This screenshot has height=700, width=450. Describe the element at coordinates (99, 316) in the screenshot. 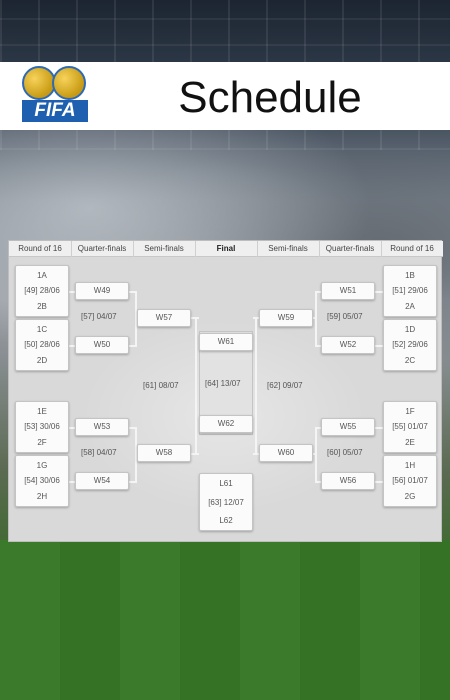

I see `match-info-57: [57] 04/07` at that location.